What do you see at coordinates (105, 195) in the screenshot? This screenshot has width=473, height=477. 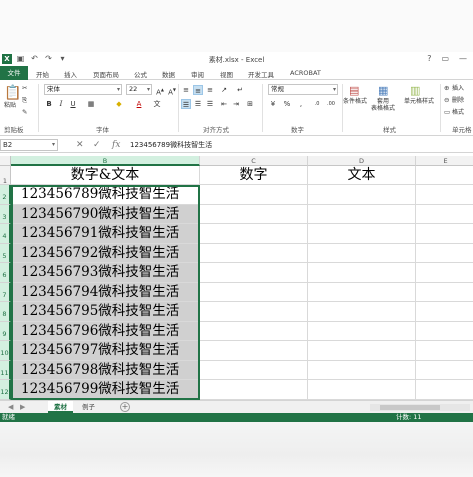 I see `cell-b2: 123456789微科技智生活` at bounding box center [105, 195].